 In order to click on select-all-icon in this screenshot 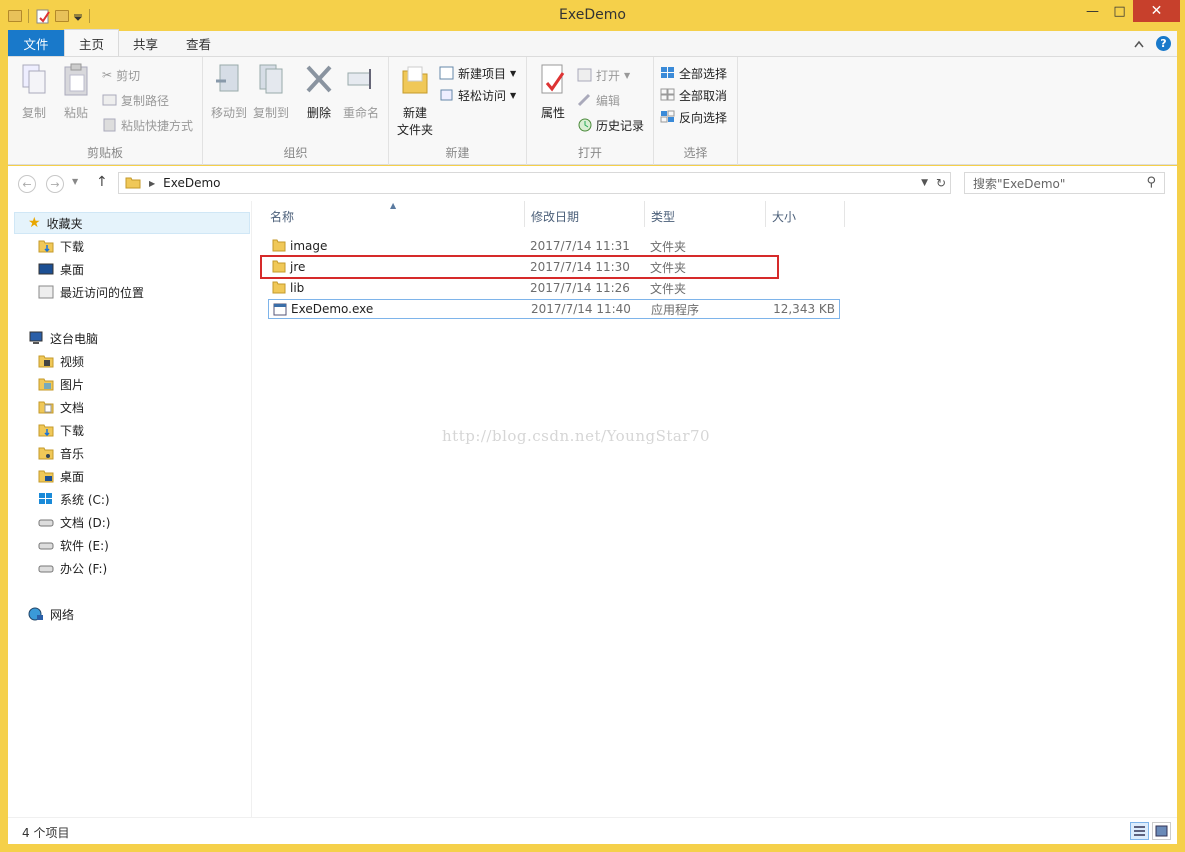, I will do `click(667, 72)`.